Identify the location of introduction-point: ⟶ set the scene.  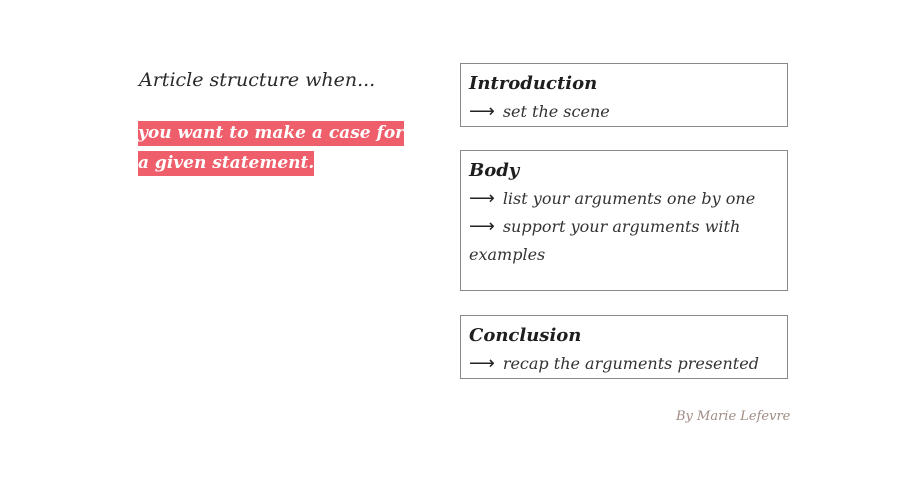
(624, 112).